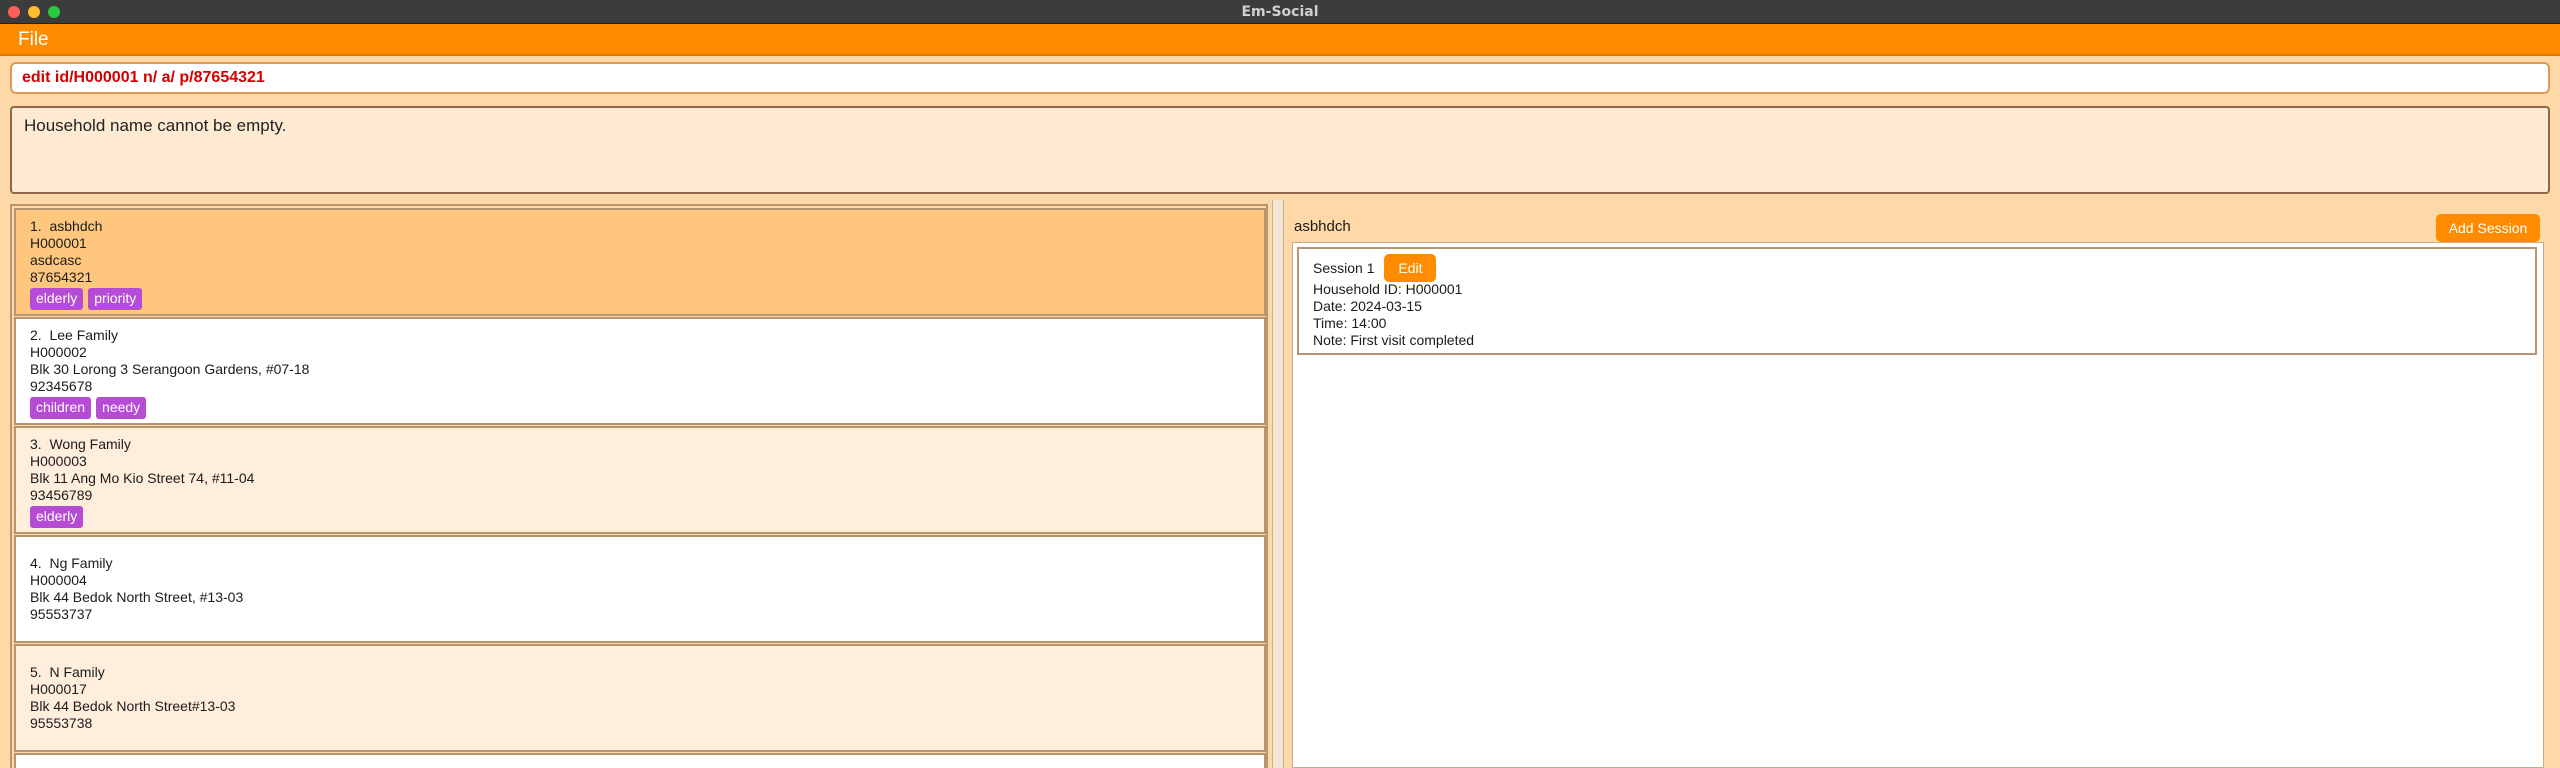  I want to click on result-display: Household name cannot be empty., so click(1280, 150).